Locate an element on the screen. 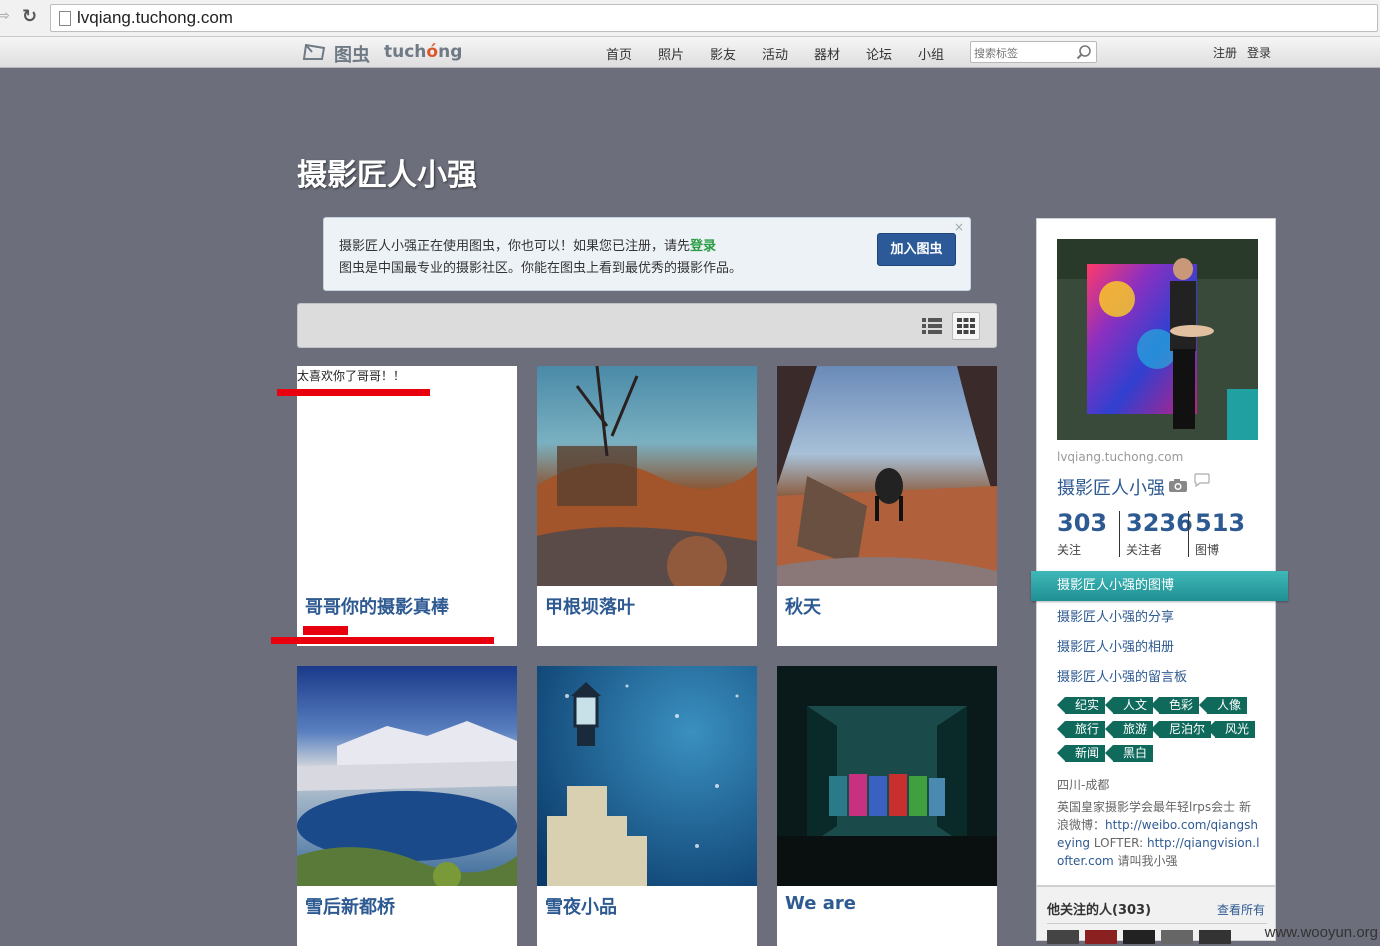  browser-toolbar: ⇨ ↻ lvqiang.tuchong.com is located at coordinates (690, 18).